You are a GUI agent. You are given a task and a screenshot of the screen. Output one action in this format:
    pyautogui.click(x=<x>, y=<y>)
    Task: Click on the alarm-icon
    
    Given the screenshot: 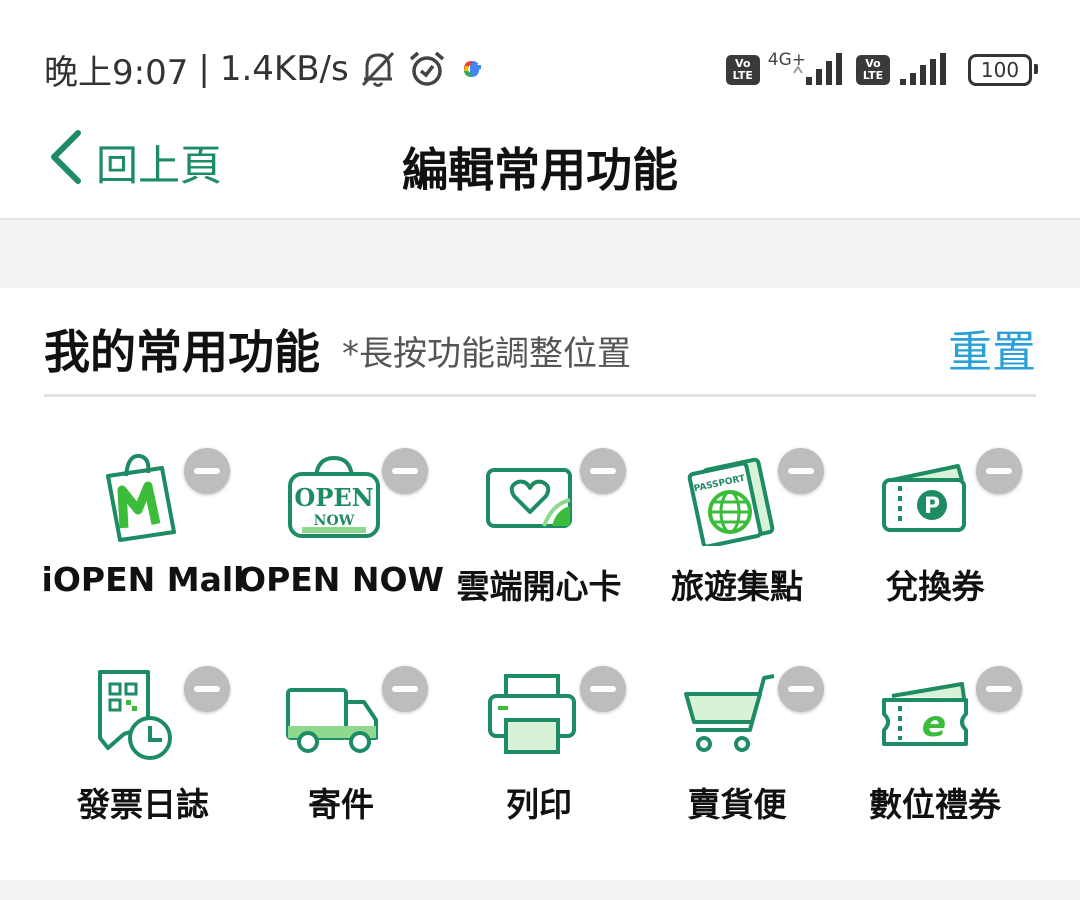 What is the action you would take?
    pyautogui.click(x=427, y=69)
    